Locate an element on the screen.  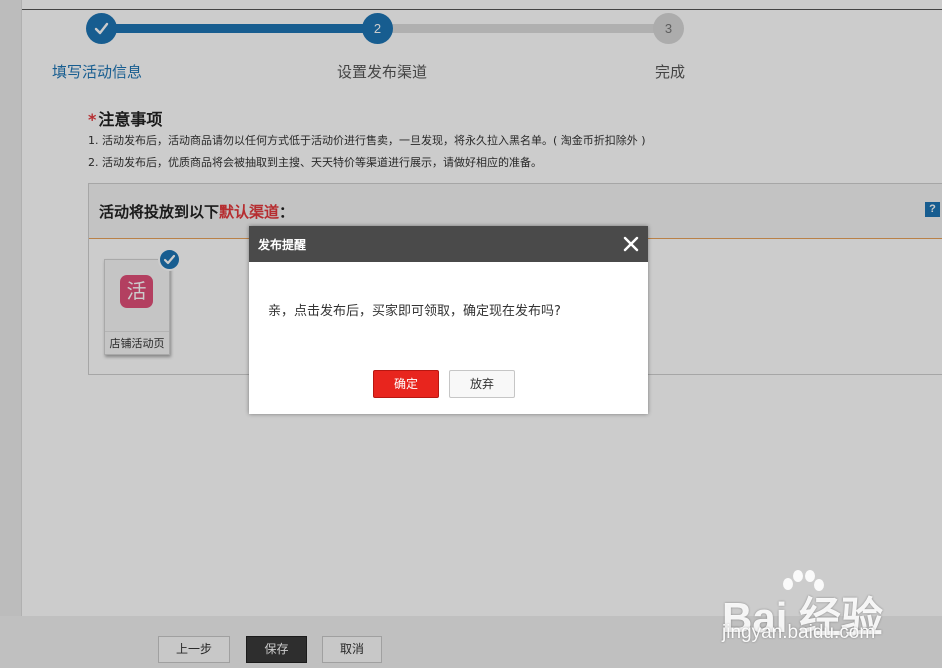
dialog-title: 发布提醒 is located at coordinates (282, 245).